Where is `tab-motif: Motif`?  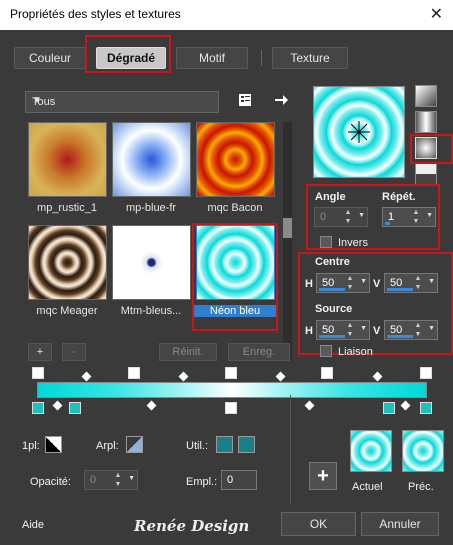 tab-motif: Motif is located at coordinates (212, 58).